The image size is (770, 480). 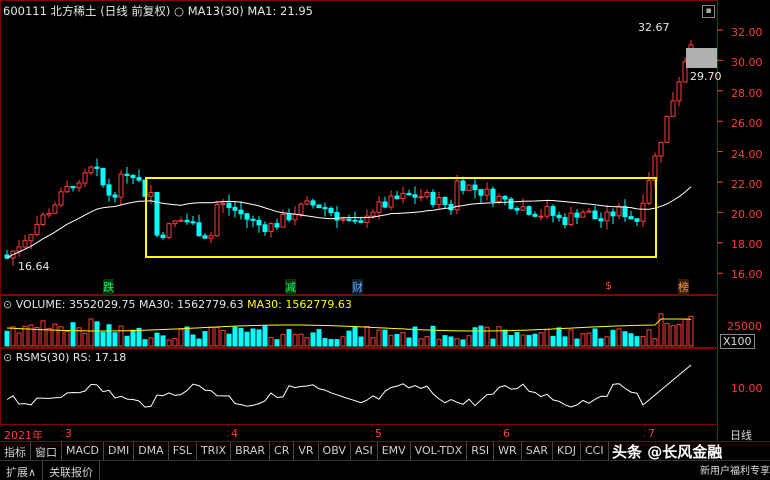 I want to click on tab-cr: CR, so click(x=282, y=451).